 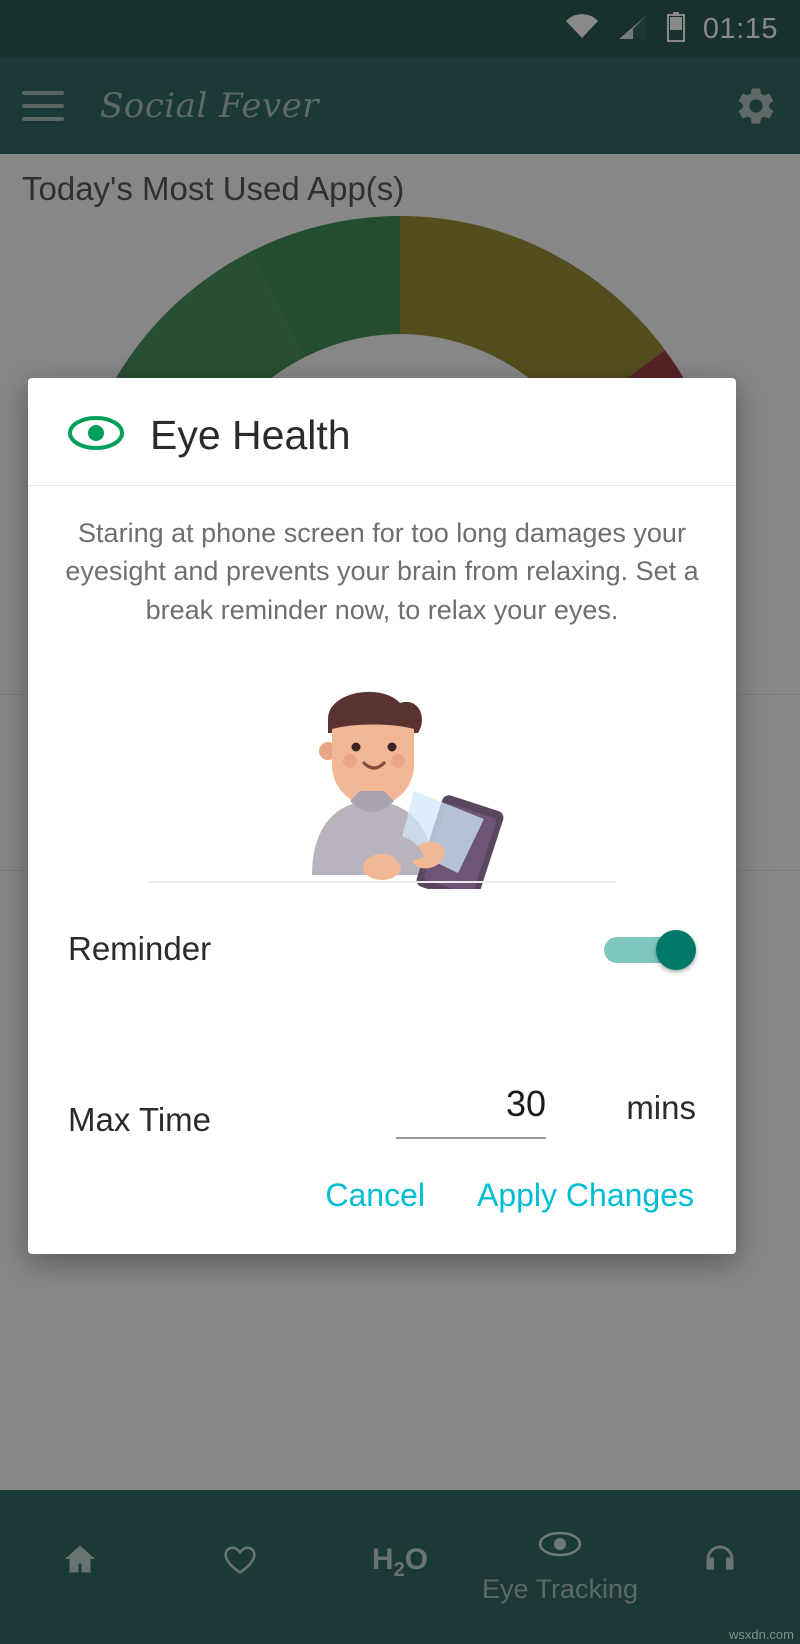 What do you see at coordinates (250, 435) in the screenshot?
I see `dialog-title: Eye Health` at bounding box center [250, 435].